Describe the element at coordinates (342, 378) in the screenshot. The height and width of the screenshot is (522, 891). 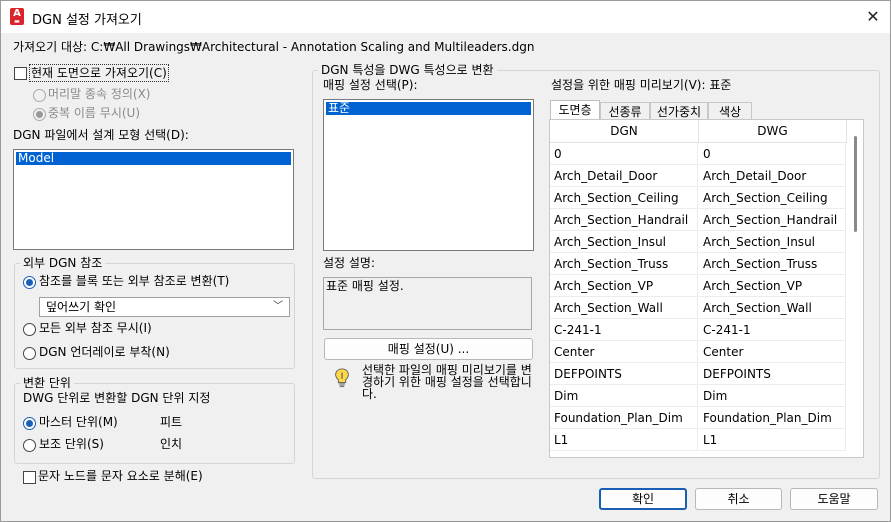
I see `lightbulb-icon` at that location.